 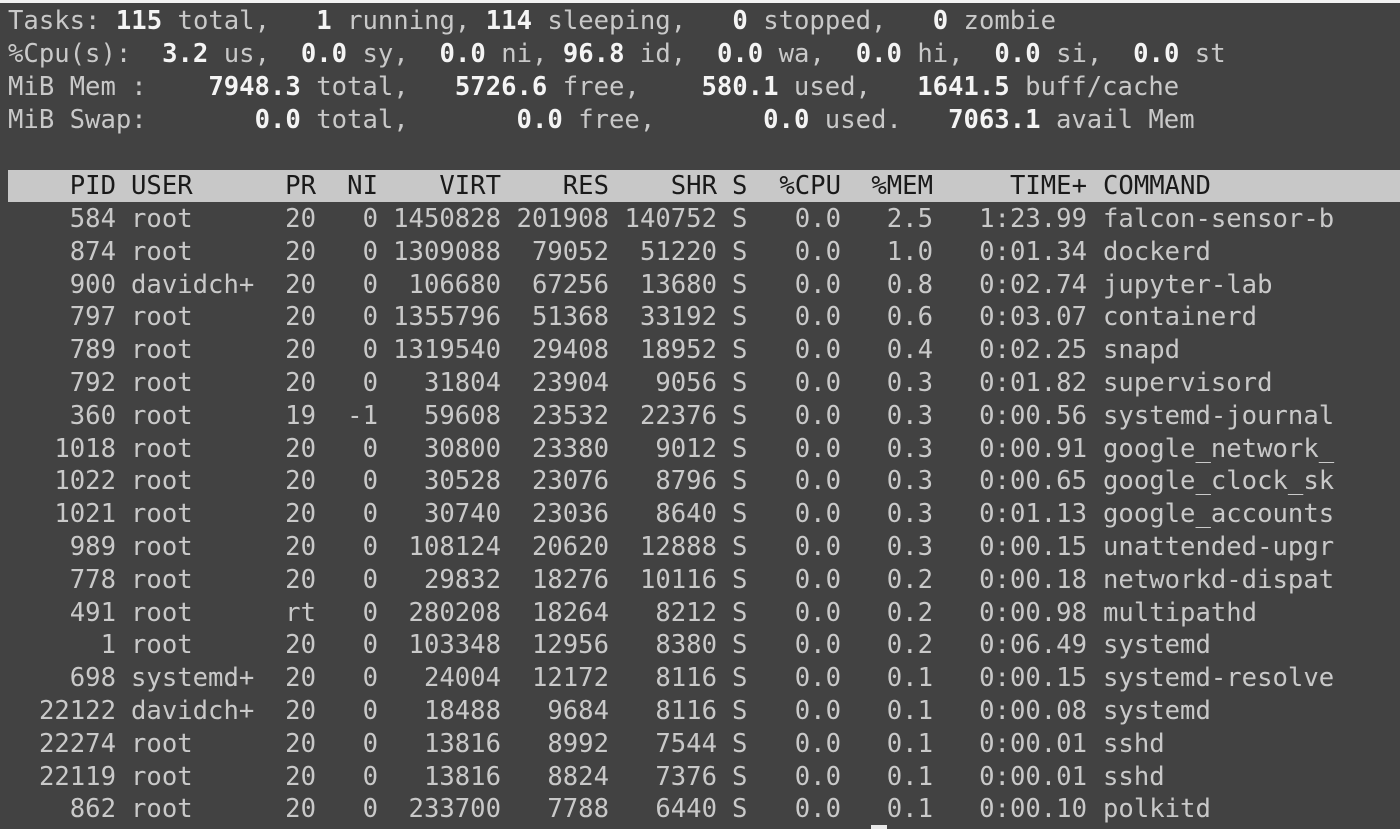 What do you see at coordinates (77, 776) in the screenshot?
I see `cell-pid: 22119` at bounding box center [77, 776].